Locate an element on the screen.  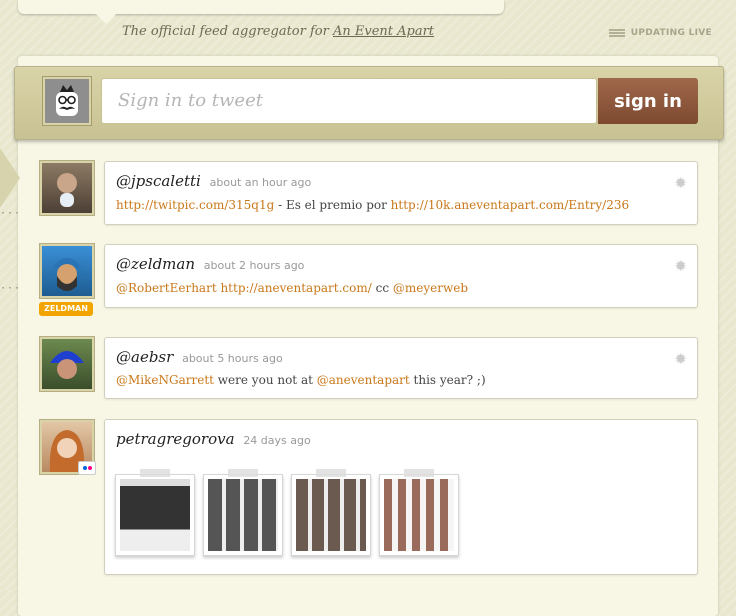
top-tab is located at coordinates (261, 12).